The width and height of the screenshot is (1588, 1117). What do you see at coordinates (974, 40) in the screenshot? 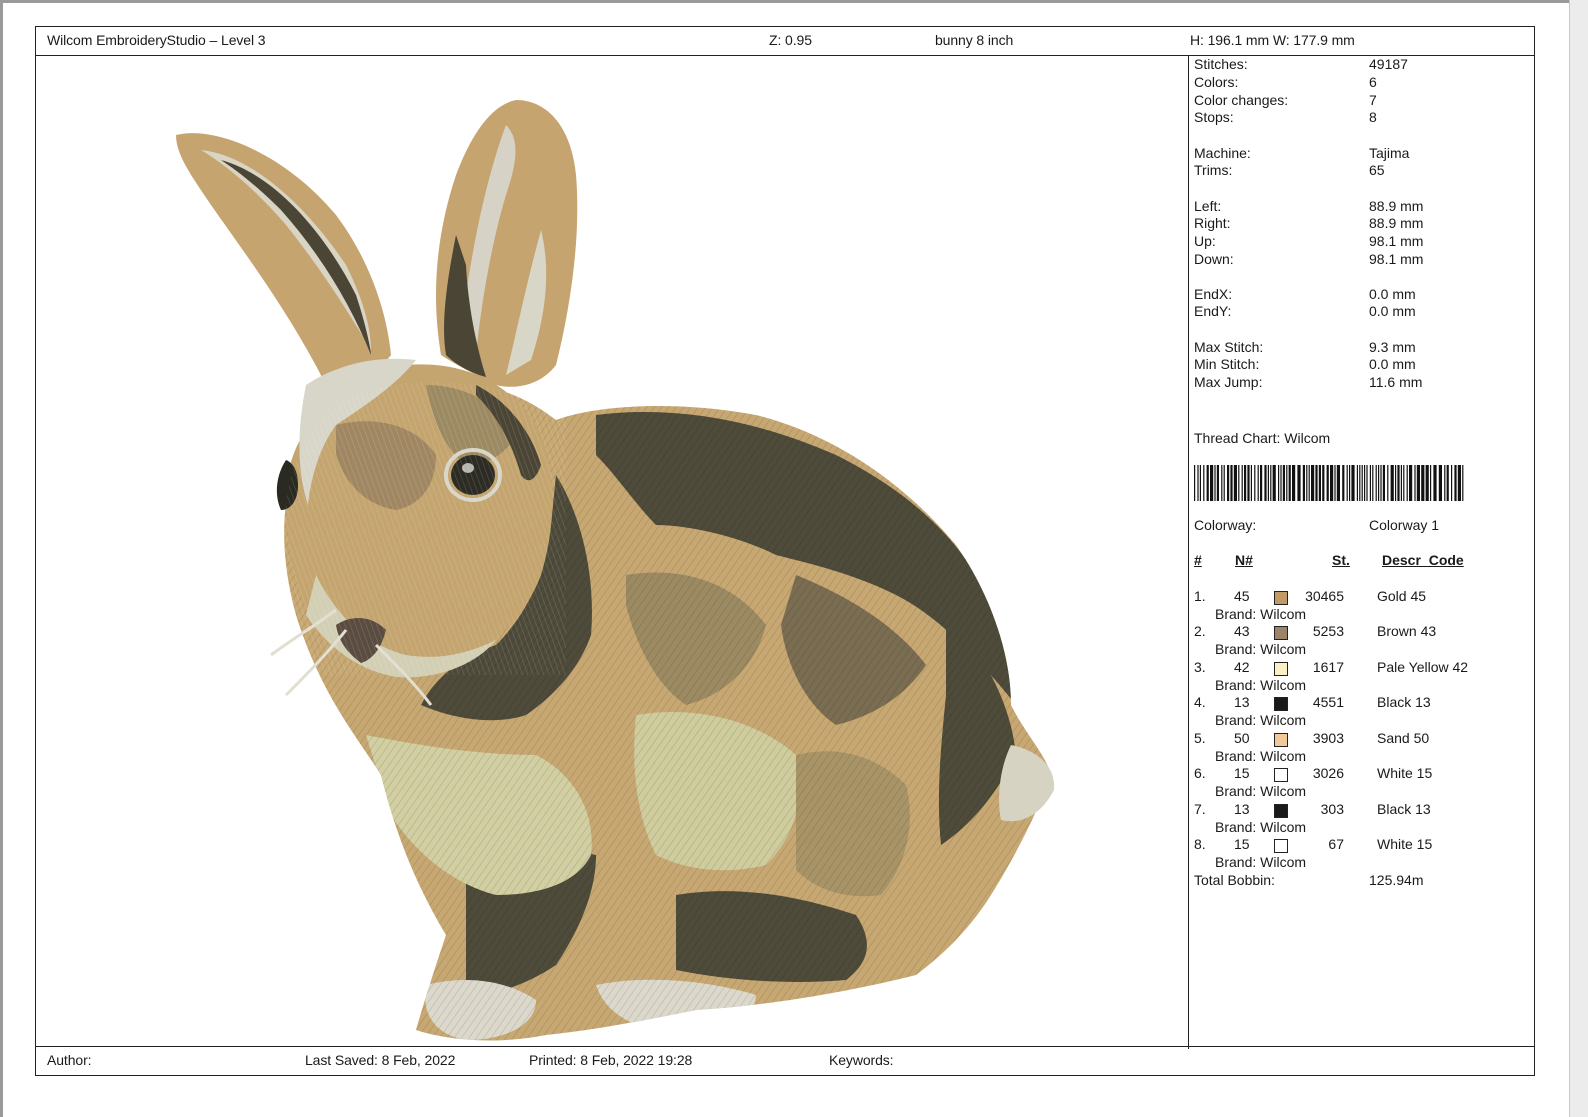
I see `design-name: bunny 8 inch` at bounding box center [974, 40].